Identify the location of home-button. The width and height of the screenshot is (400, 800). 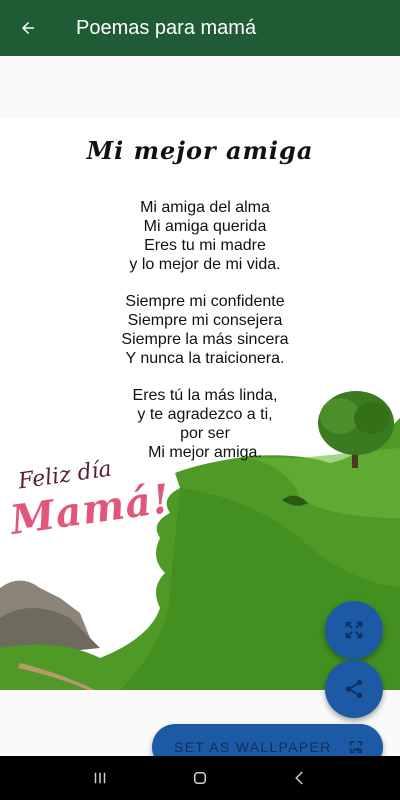
(200, 778).